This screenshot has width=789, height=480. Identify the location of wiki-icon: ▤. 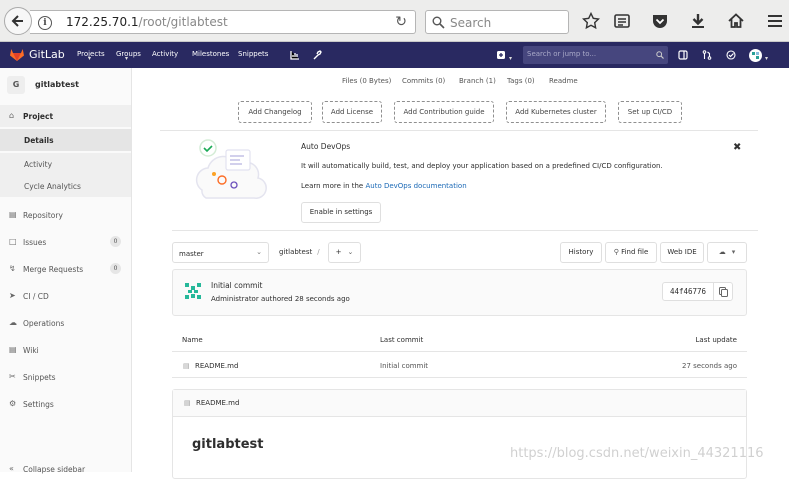
(13, 349).